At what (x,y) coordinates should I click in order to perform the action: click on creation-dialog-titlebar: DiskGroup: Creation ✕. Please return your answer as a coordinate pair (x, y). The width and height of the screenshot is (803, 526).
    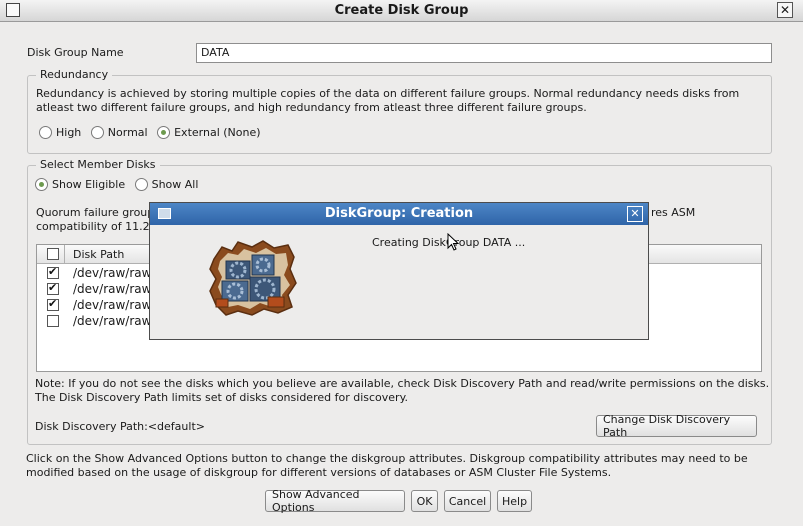
    Looking at the image, I should click on (399, 214).